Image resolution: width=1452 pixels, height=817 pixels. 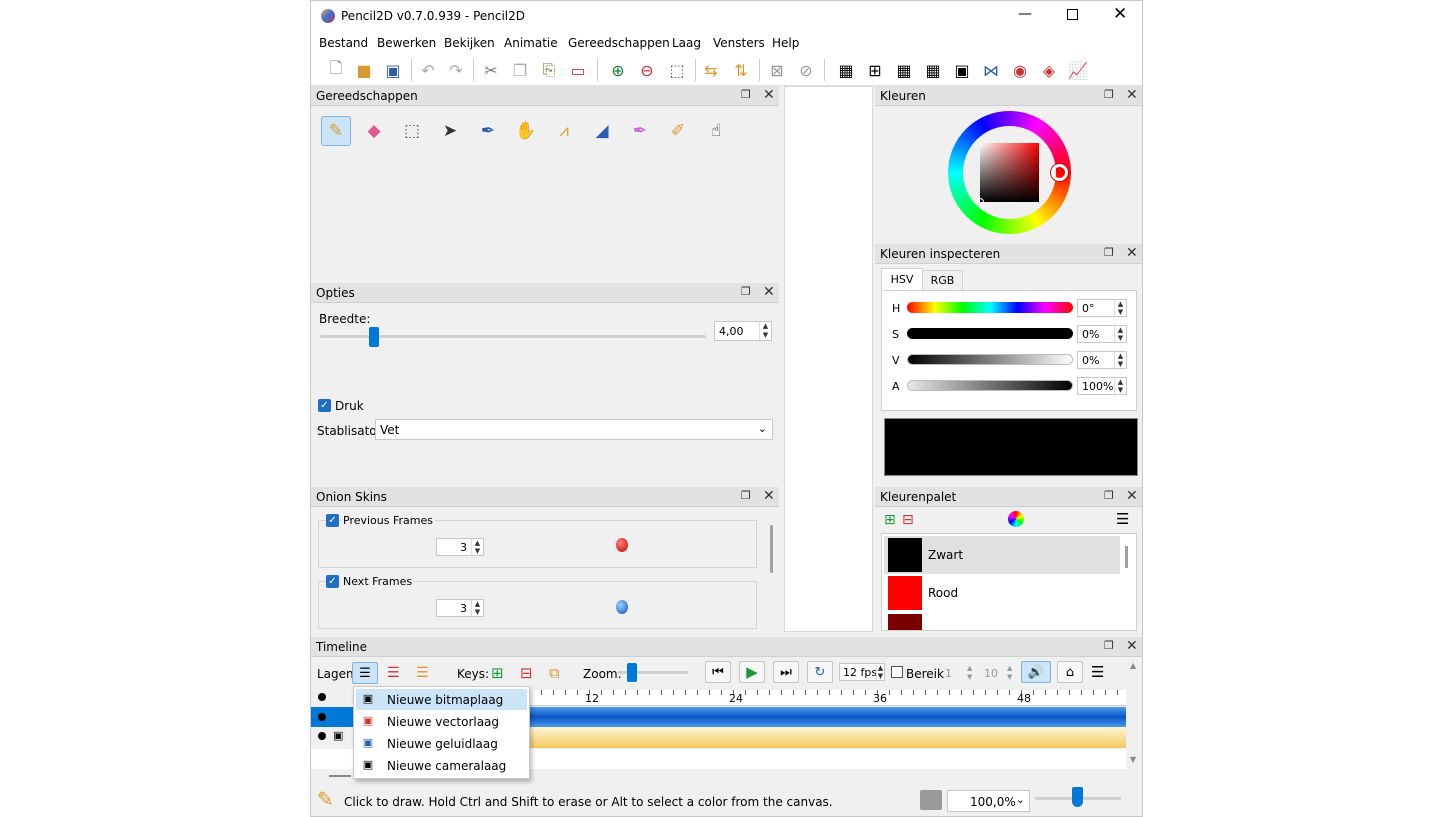 What do you see at coordinates (1016, 519) in the screenshot?
I see `palette-colors-icon` at bounding box center [1016, 519].